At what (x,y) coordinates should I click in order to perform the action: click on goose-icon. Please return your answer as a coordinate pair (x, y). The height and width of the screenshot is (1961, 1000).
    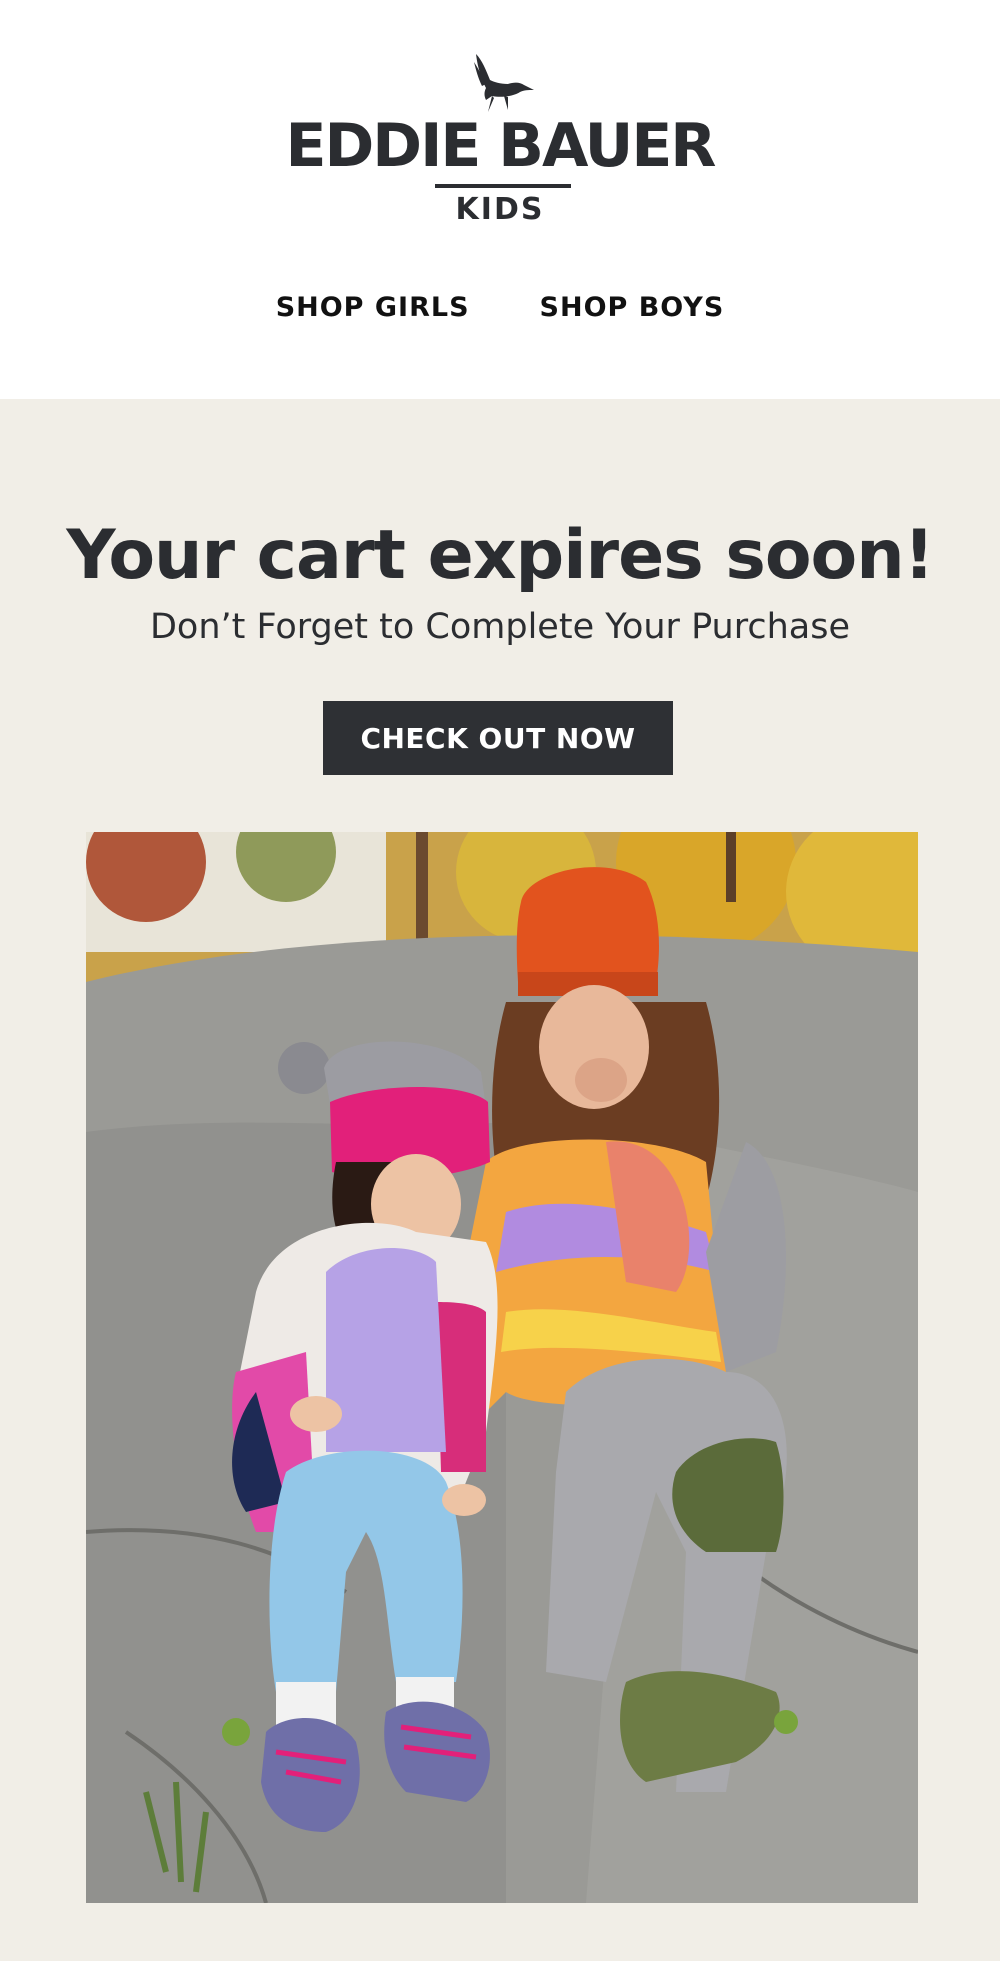
    Looking at the image, I should click on (504, 83).